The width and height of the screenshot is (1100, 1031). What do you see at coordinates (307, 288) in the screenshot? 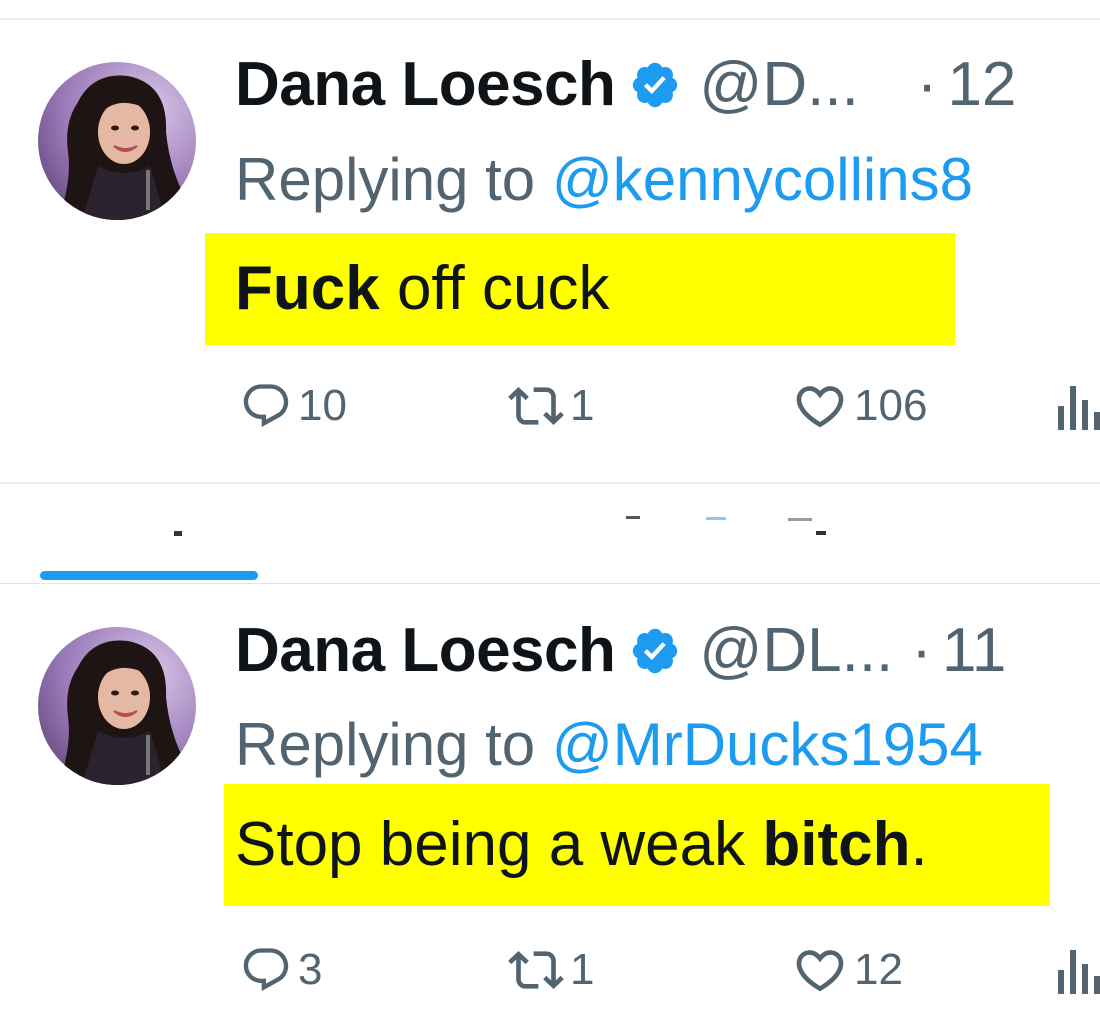
I see `tweet-text-bold: Fuck` at bounding box center [307, 288].